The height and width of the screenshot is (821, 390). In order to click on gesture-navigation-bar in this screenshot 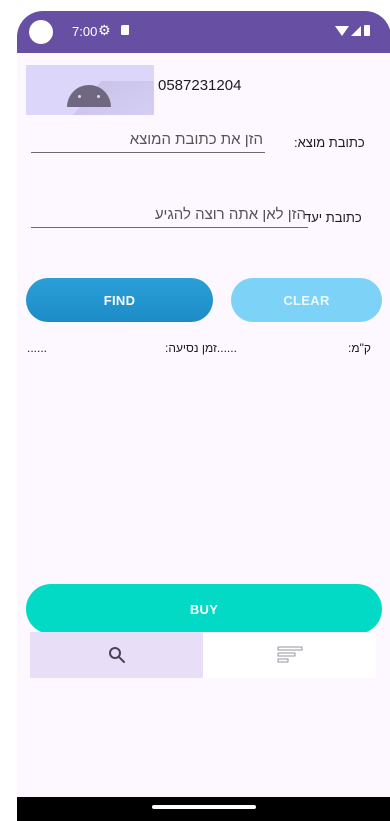, I will do `click(203, 809)`.